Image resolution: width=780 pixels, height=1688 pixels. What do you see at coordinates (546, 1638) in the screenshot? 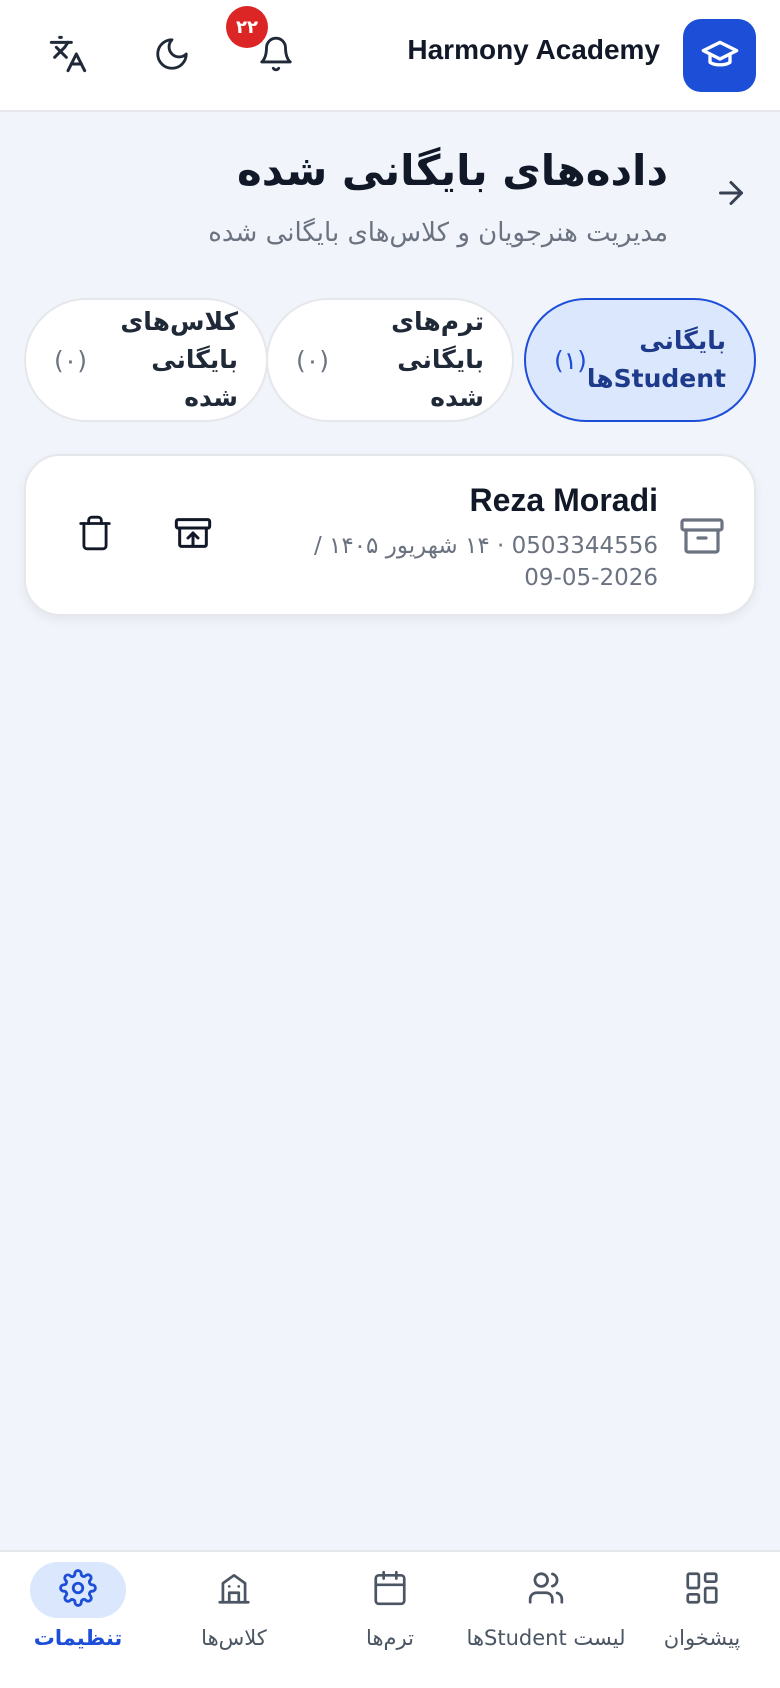
I see `nav-label: لیست Studentها` at bounding box center [546, 1638].